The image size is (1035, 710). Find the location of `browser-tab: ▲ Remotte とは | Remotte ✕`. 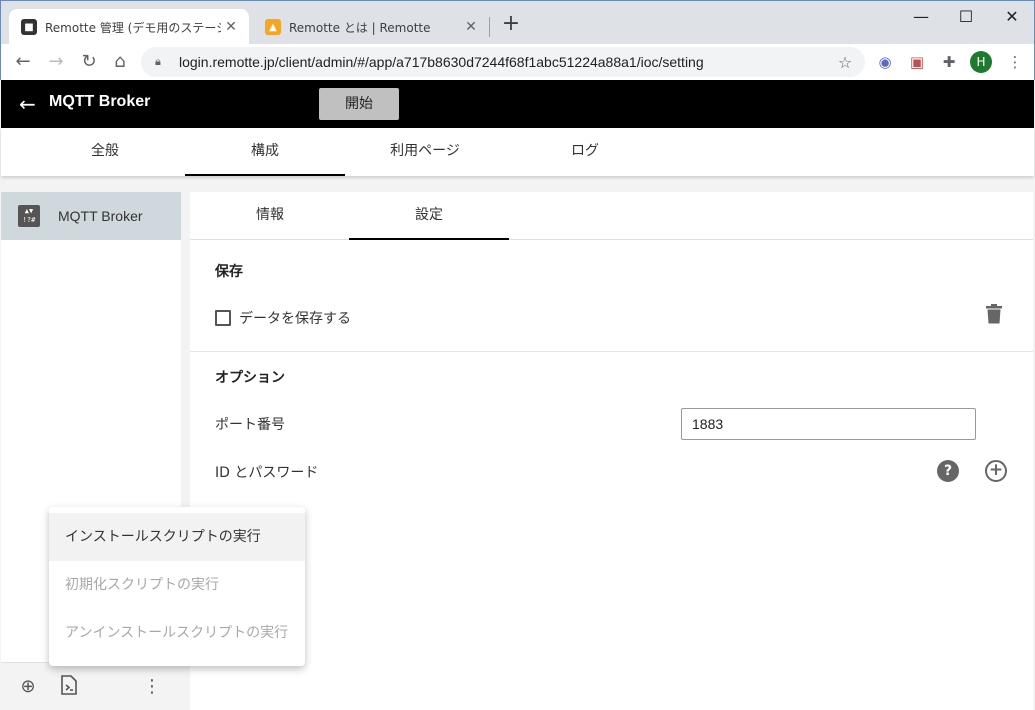

browser-tab: ▲ Remotte とは | Remotte ✕ is located at coordinates (371, 27).